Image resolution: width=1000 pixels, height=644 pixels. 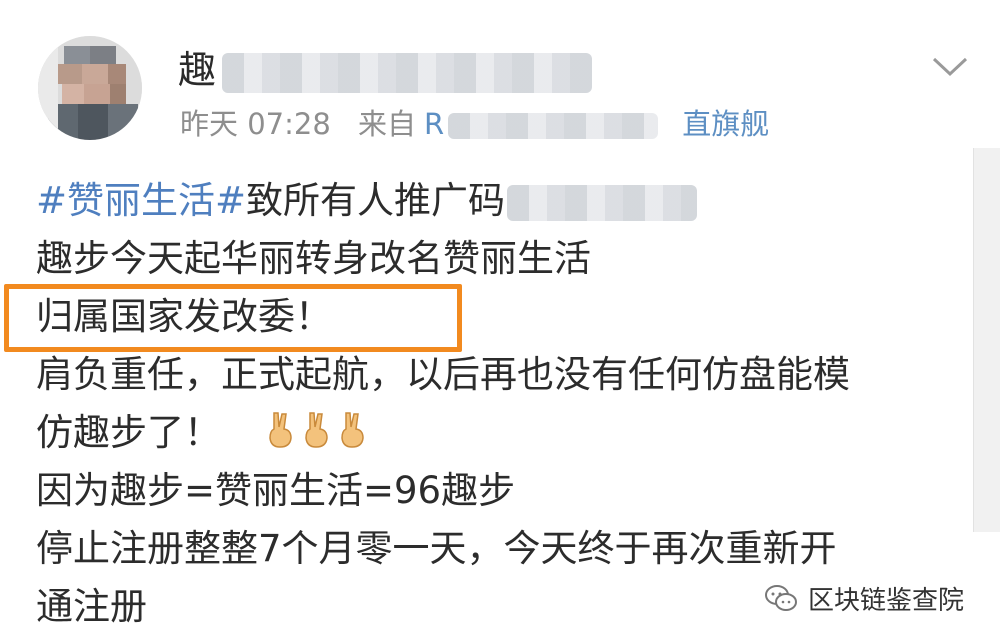 I want to click on post-meta: 昨天 07:28 来自 R 直旗舰, so click(x=483, y=124).